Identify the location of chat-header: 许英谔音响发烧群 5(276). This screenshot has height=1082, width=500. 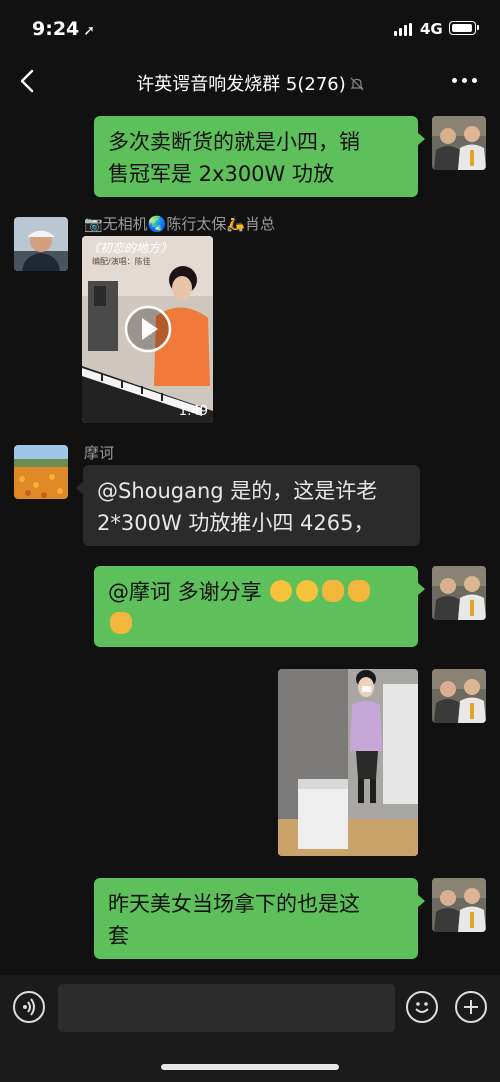
(250, 82).